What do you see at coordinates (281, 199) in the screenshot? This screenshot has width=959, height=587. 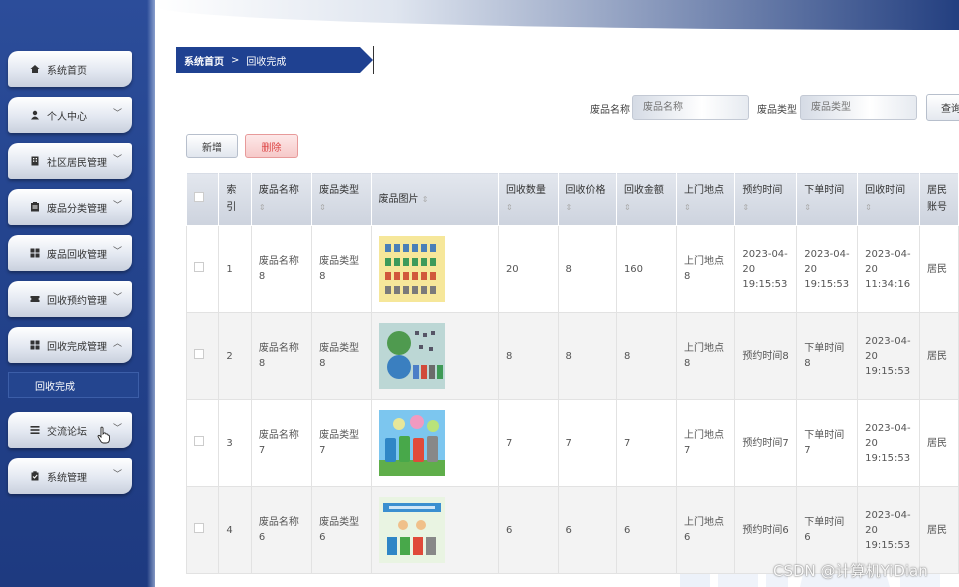 I see `header-name: 废品名称 ⇕` at bounding box center [281, 199].